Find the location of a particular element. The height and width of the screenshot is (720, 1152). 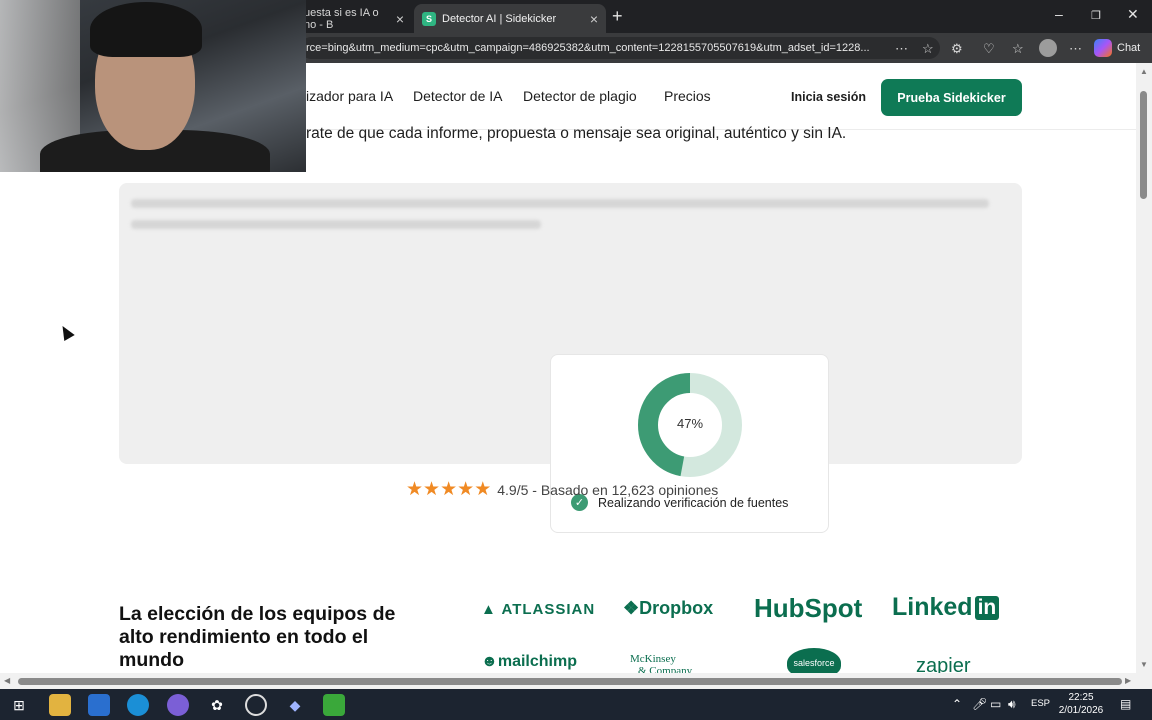

atlassian-logo: ▲ ATLASSIAN is located at coordinates (538, 609).